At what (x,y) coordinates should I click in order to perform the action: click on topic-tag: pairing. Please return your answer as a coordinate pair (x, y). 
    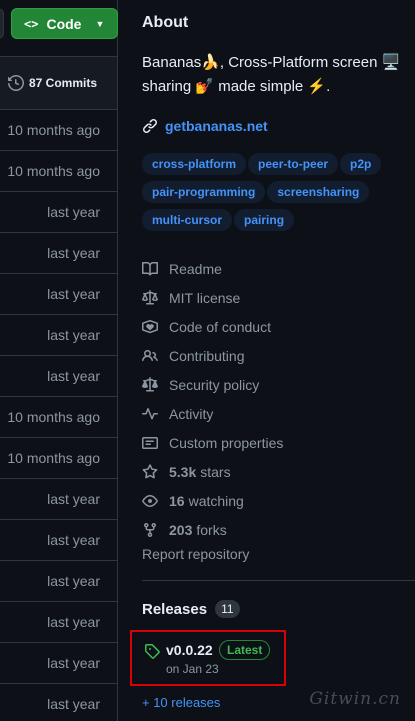
    Looking at the image, I should click on (264, 220).